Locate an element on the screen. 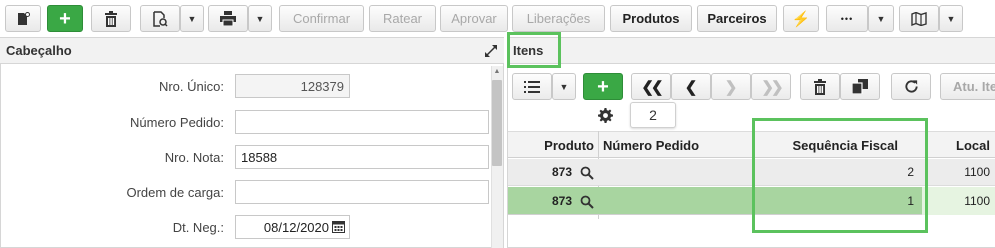 The image size is (995, 248). document-search-icon is located at coordinates (160, 18).